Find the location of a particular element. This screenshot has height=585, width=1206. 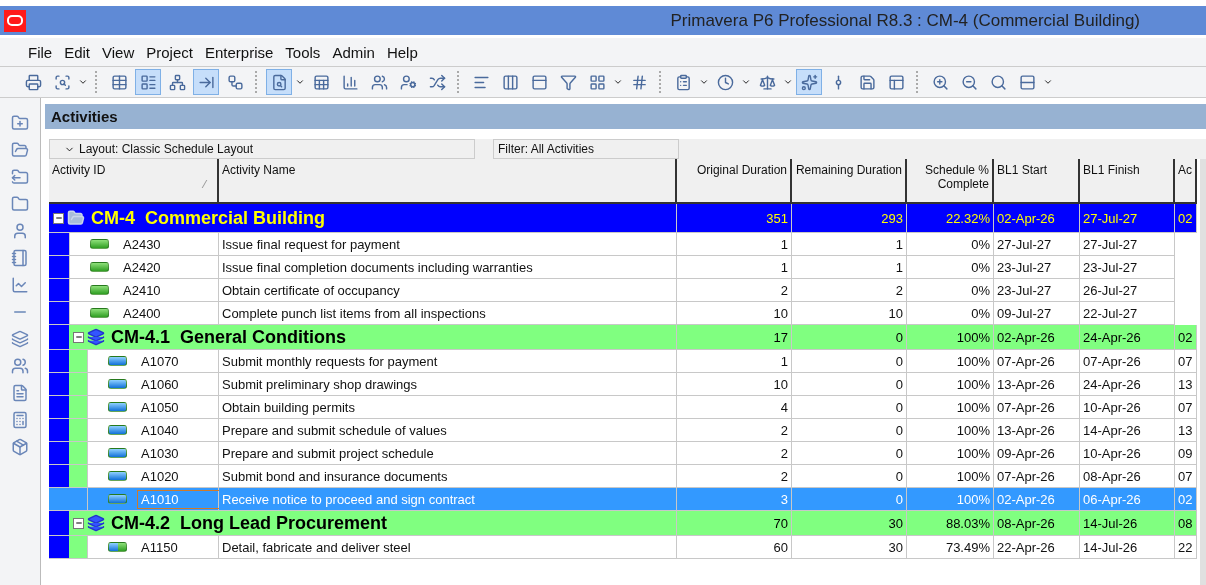

scrollbar is located at coordinates (1203, 372).